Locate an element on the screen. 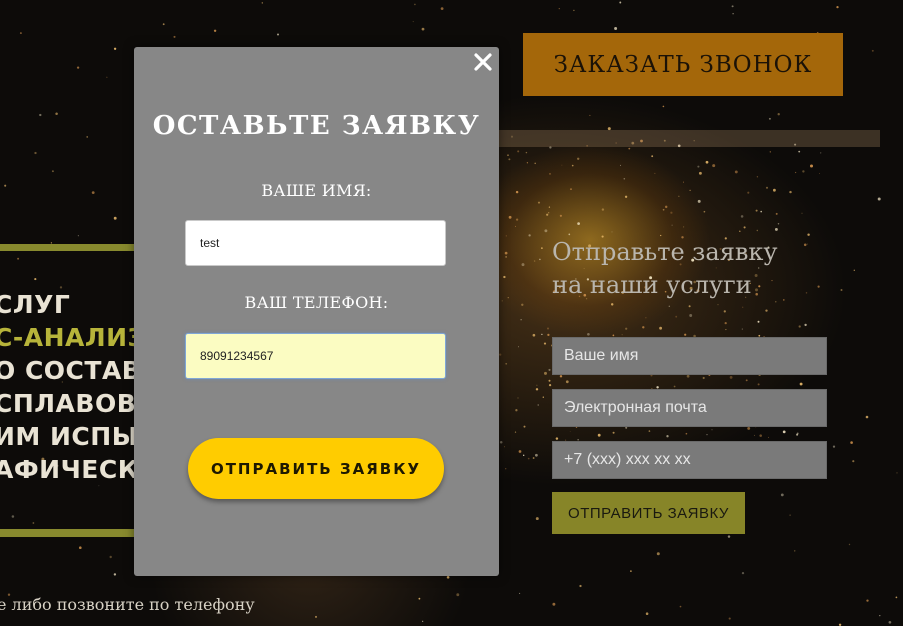 This screenshot has width=903, height=626. decorative-band is located at coordinates (689, 138).